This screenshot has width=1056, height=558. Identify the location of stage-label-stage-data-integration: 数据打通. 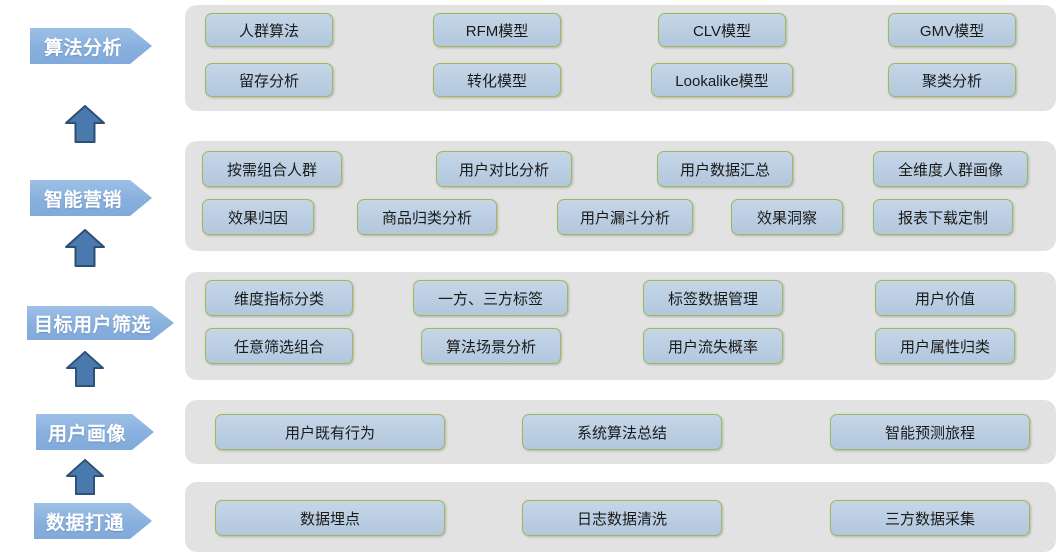
(93, 521).